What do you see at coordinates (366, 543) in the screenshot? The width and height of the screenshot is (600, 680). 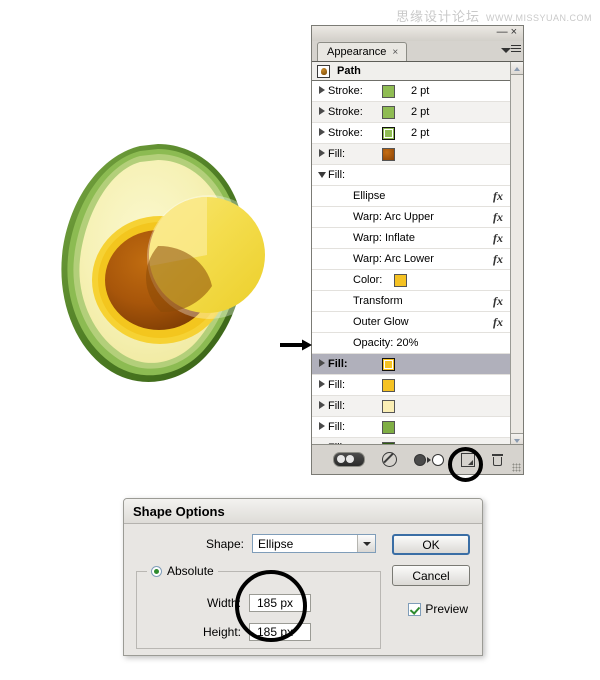 I see `chevron-down-icon` at bounding box center [366, 543].